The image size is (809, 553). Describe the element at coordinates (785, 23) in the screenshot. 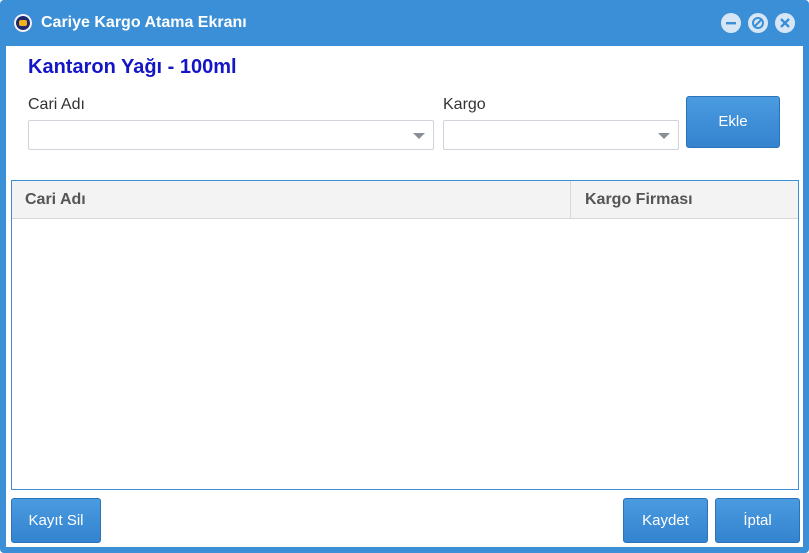

I see `close-icon` at that location.